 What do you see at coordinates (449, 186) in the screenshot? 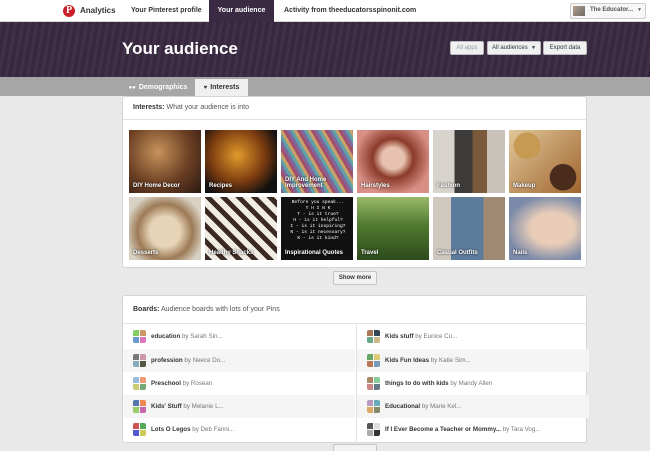
I see `interest-label: Fashion` at bounding box center [449, 186].